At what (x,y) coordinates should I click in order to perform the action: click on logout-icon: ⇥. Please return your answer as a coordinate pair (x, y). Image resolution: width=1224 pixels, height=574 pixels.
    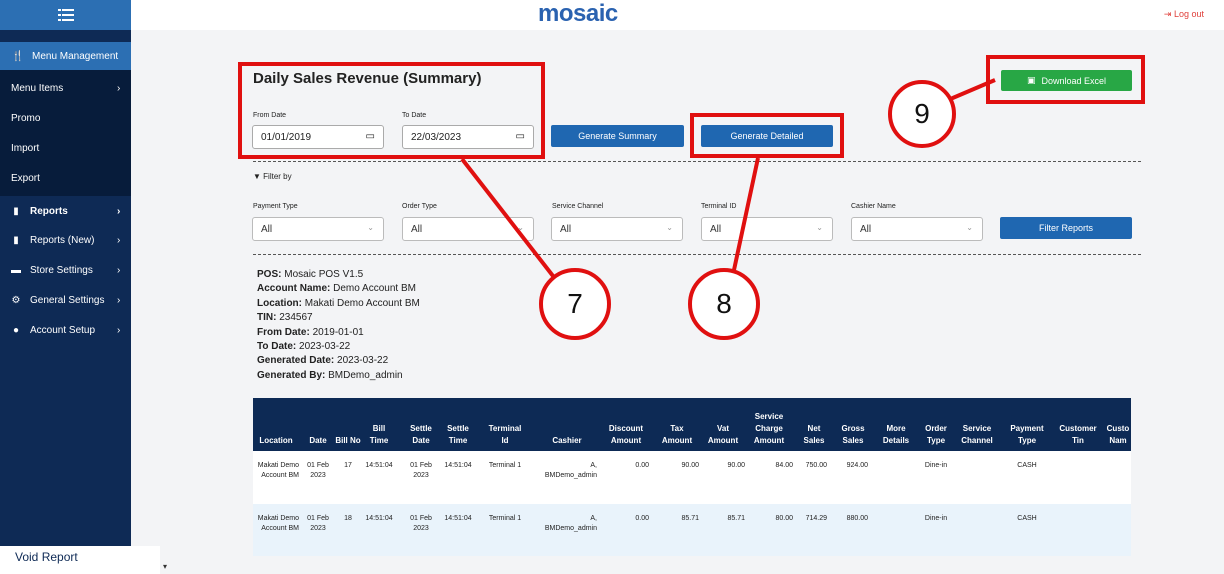
    Looking at the image, I should click on (1168, 14).